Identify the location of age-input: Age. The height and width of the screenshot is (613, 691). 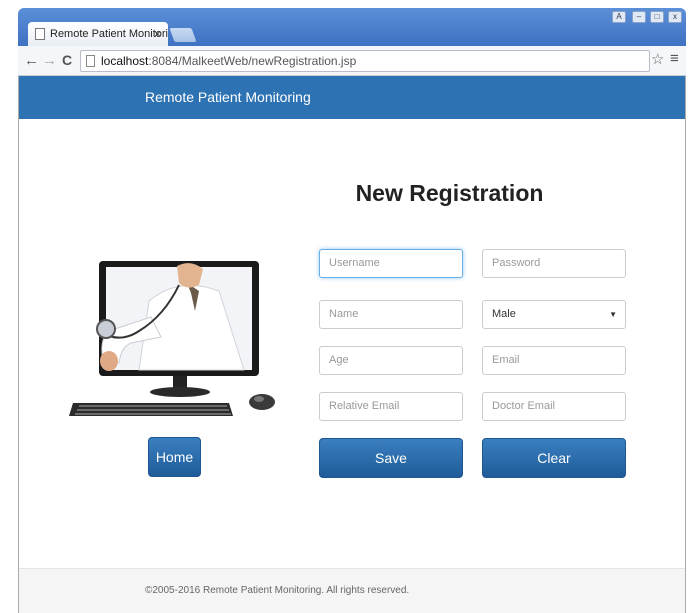
(391, 360).